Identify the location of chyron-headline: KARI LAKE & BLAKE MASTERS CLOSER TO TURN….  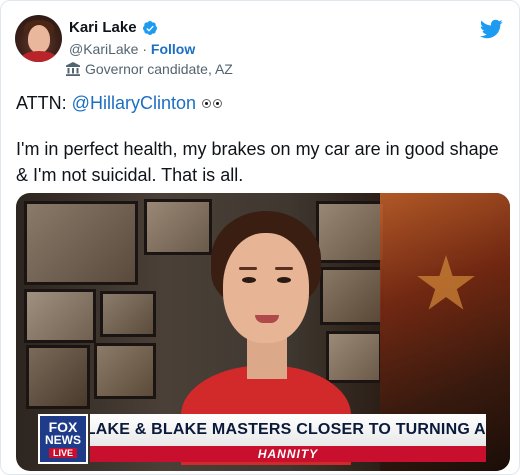
(288, 430).